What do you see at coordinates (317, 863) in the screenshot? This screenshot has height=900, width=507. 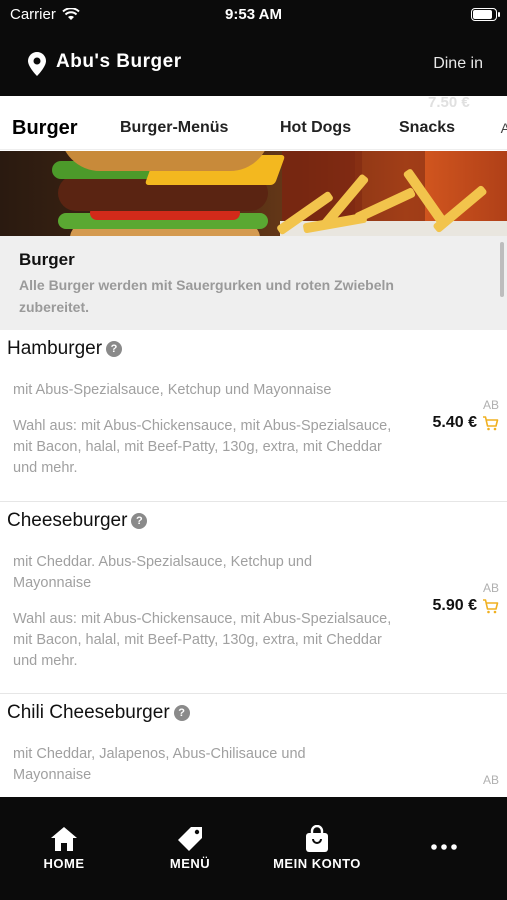 I see `nav-label: MEIN KONTO` at bounding box center [317, 863].